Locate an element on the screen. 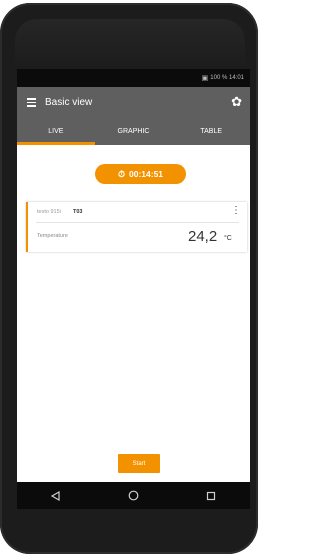 This screenshot has width=320, height=557. menu-icon is located at coordinates (31, 102).